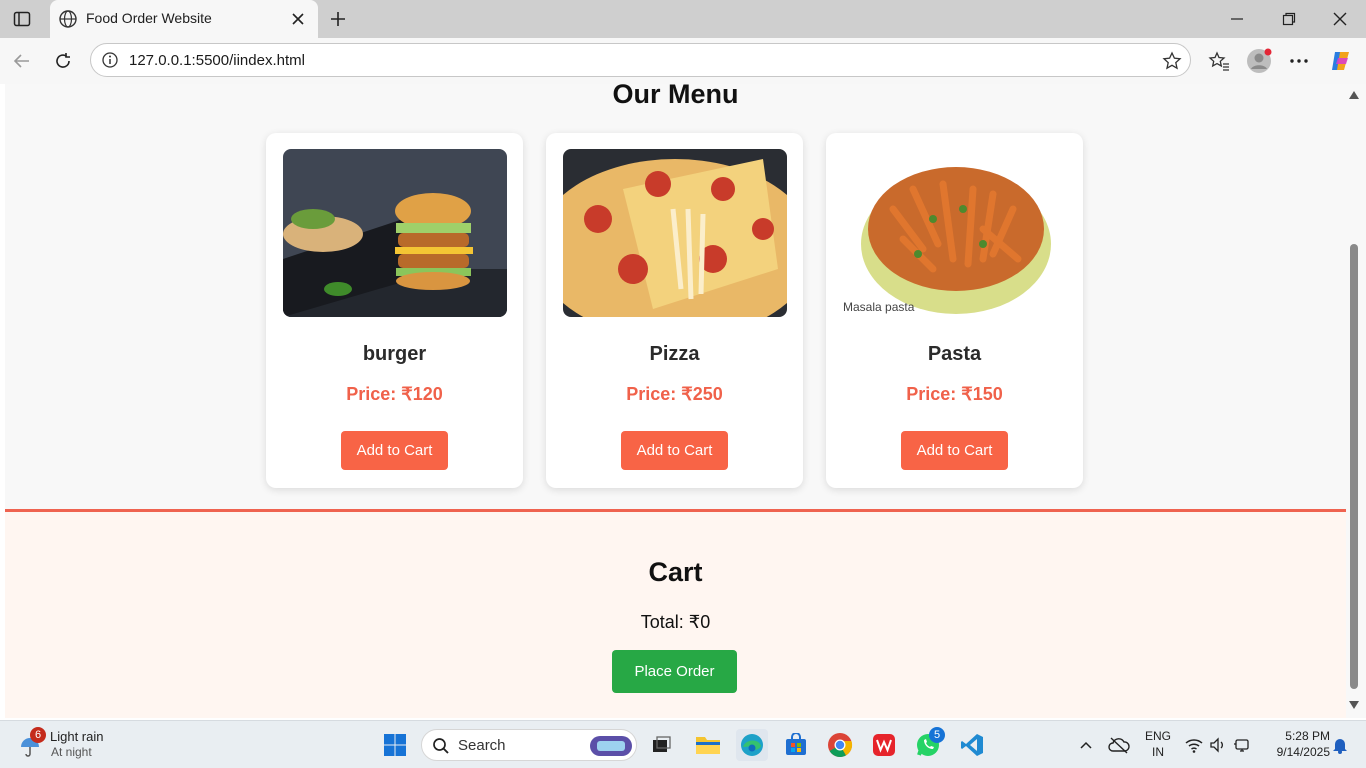 This screenshot has width=1366, height=768. Describe the element at coordinates (1340, 19) in the screenshot. I see `close-window-icon` at that location.